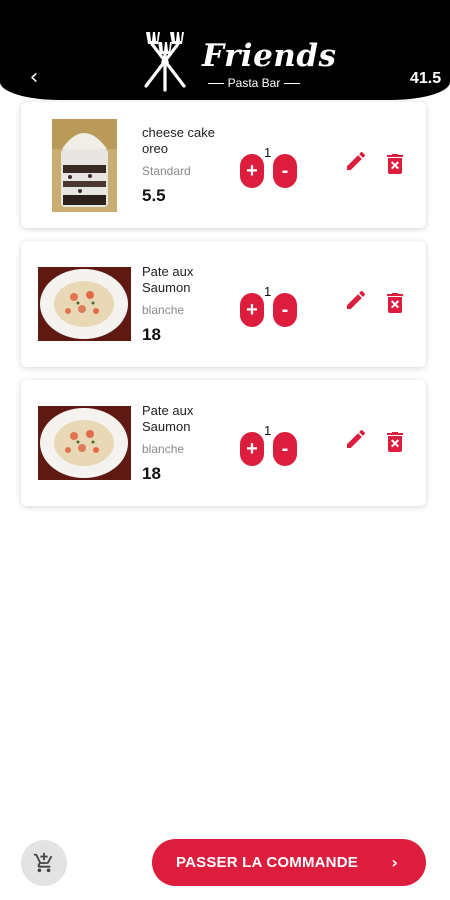 The width and height of the screenshot is (450, 900). I want to click on add-to-cart-button, so click(44, 863).